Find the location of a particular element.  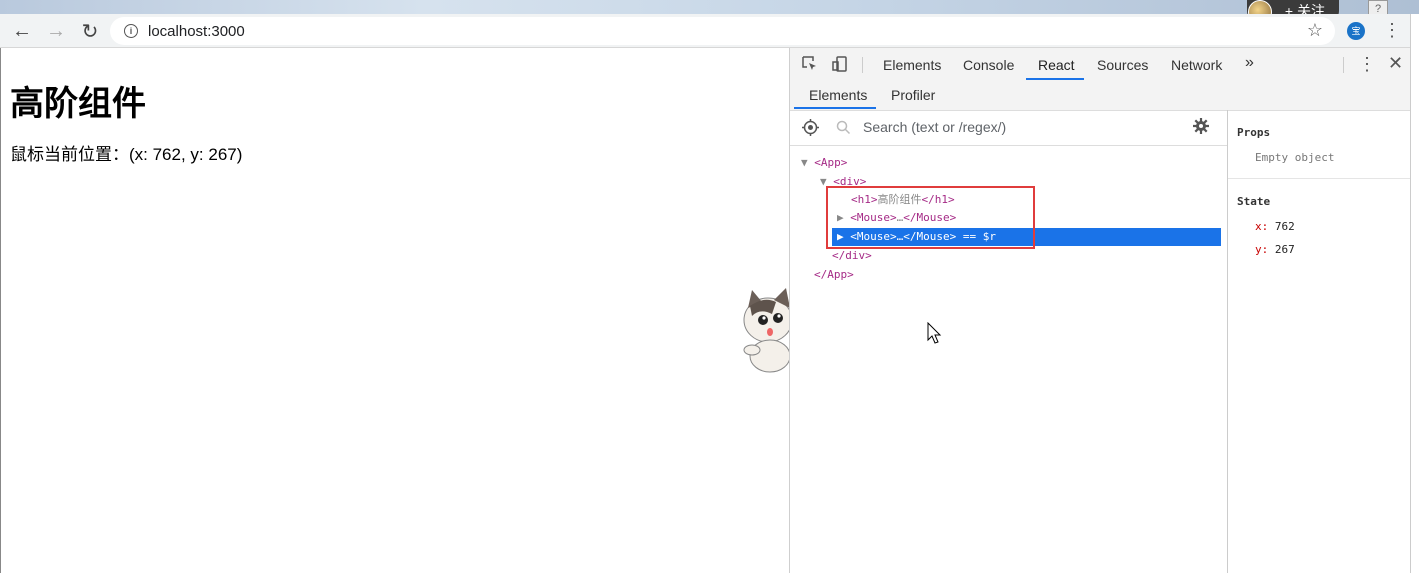

inspect-element-icon is located at coordinates (810, 66).